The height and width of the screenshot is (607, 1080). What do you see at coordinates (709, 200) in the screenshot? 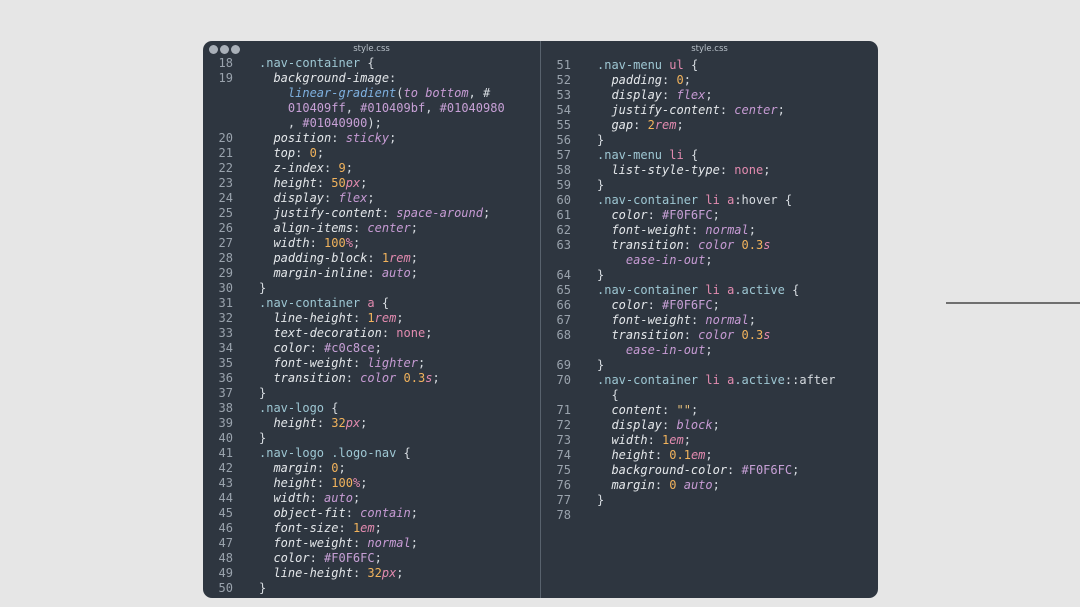
I see `code-line: 60 .nav-container li a:hover {` at bounding box center [709, 200].